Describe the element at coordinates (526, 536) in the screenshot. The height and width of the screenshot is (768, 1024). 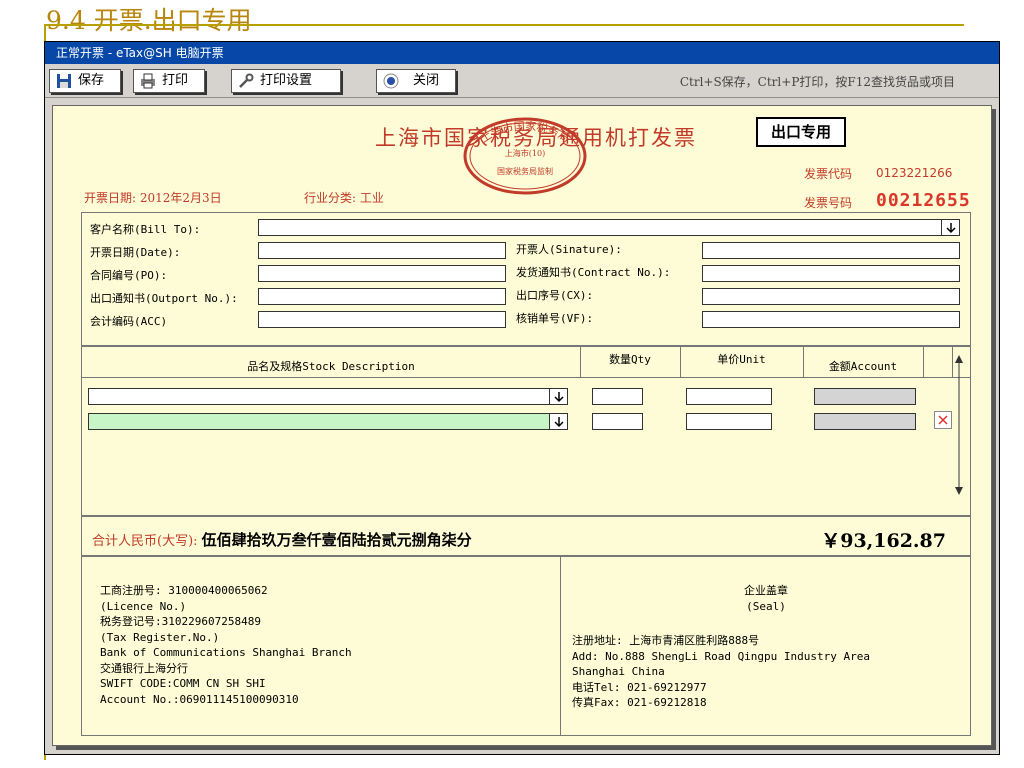
I see `total-section: 合计人民币(大写): 伍佰肆拾玖万叁仟壹佰陆拾贰元捌角柒分 ￥93,162.87` at that location.